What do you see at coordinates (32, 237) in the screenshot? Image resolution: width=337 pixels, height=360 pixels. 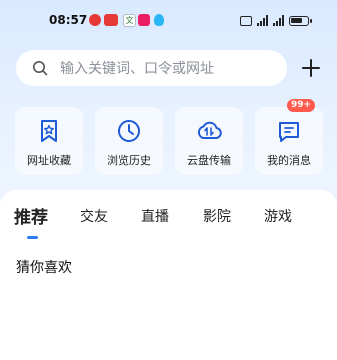 I see `active-tab-indicator` at bounding box center [32, 237].